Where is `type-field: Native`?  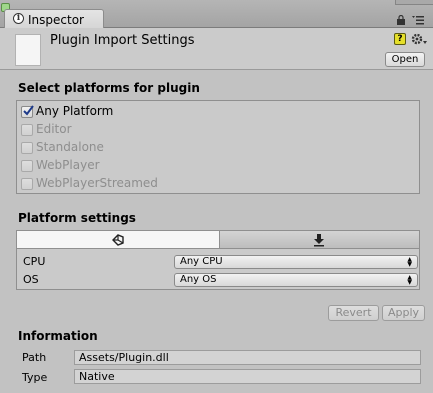 type-field: Native is located at coordinates (247, 376).